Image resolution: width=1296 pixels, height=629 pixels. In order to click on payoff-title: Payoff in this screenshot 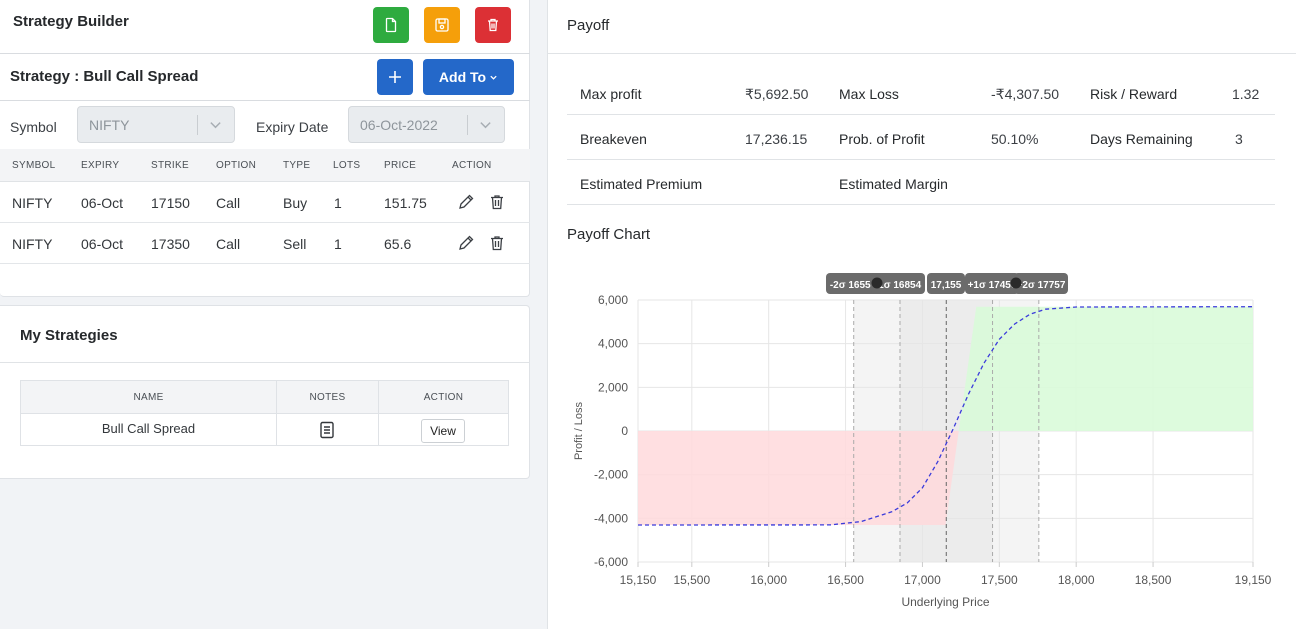, I will do `click(588, 25)`.